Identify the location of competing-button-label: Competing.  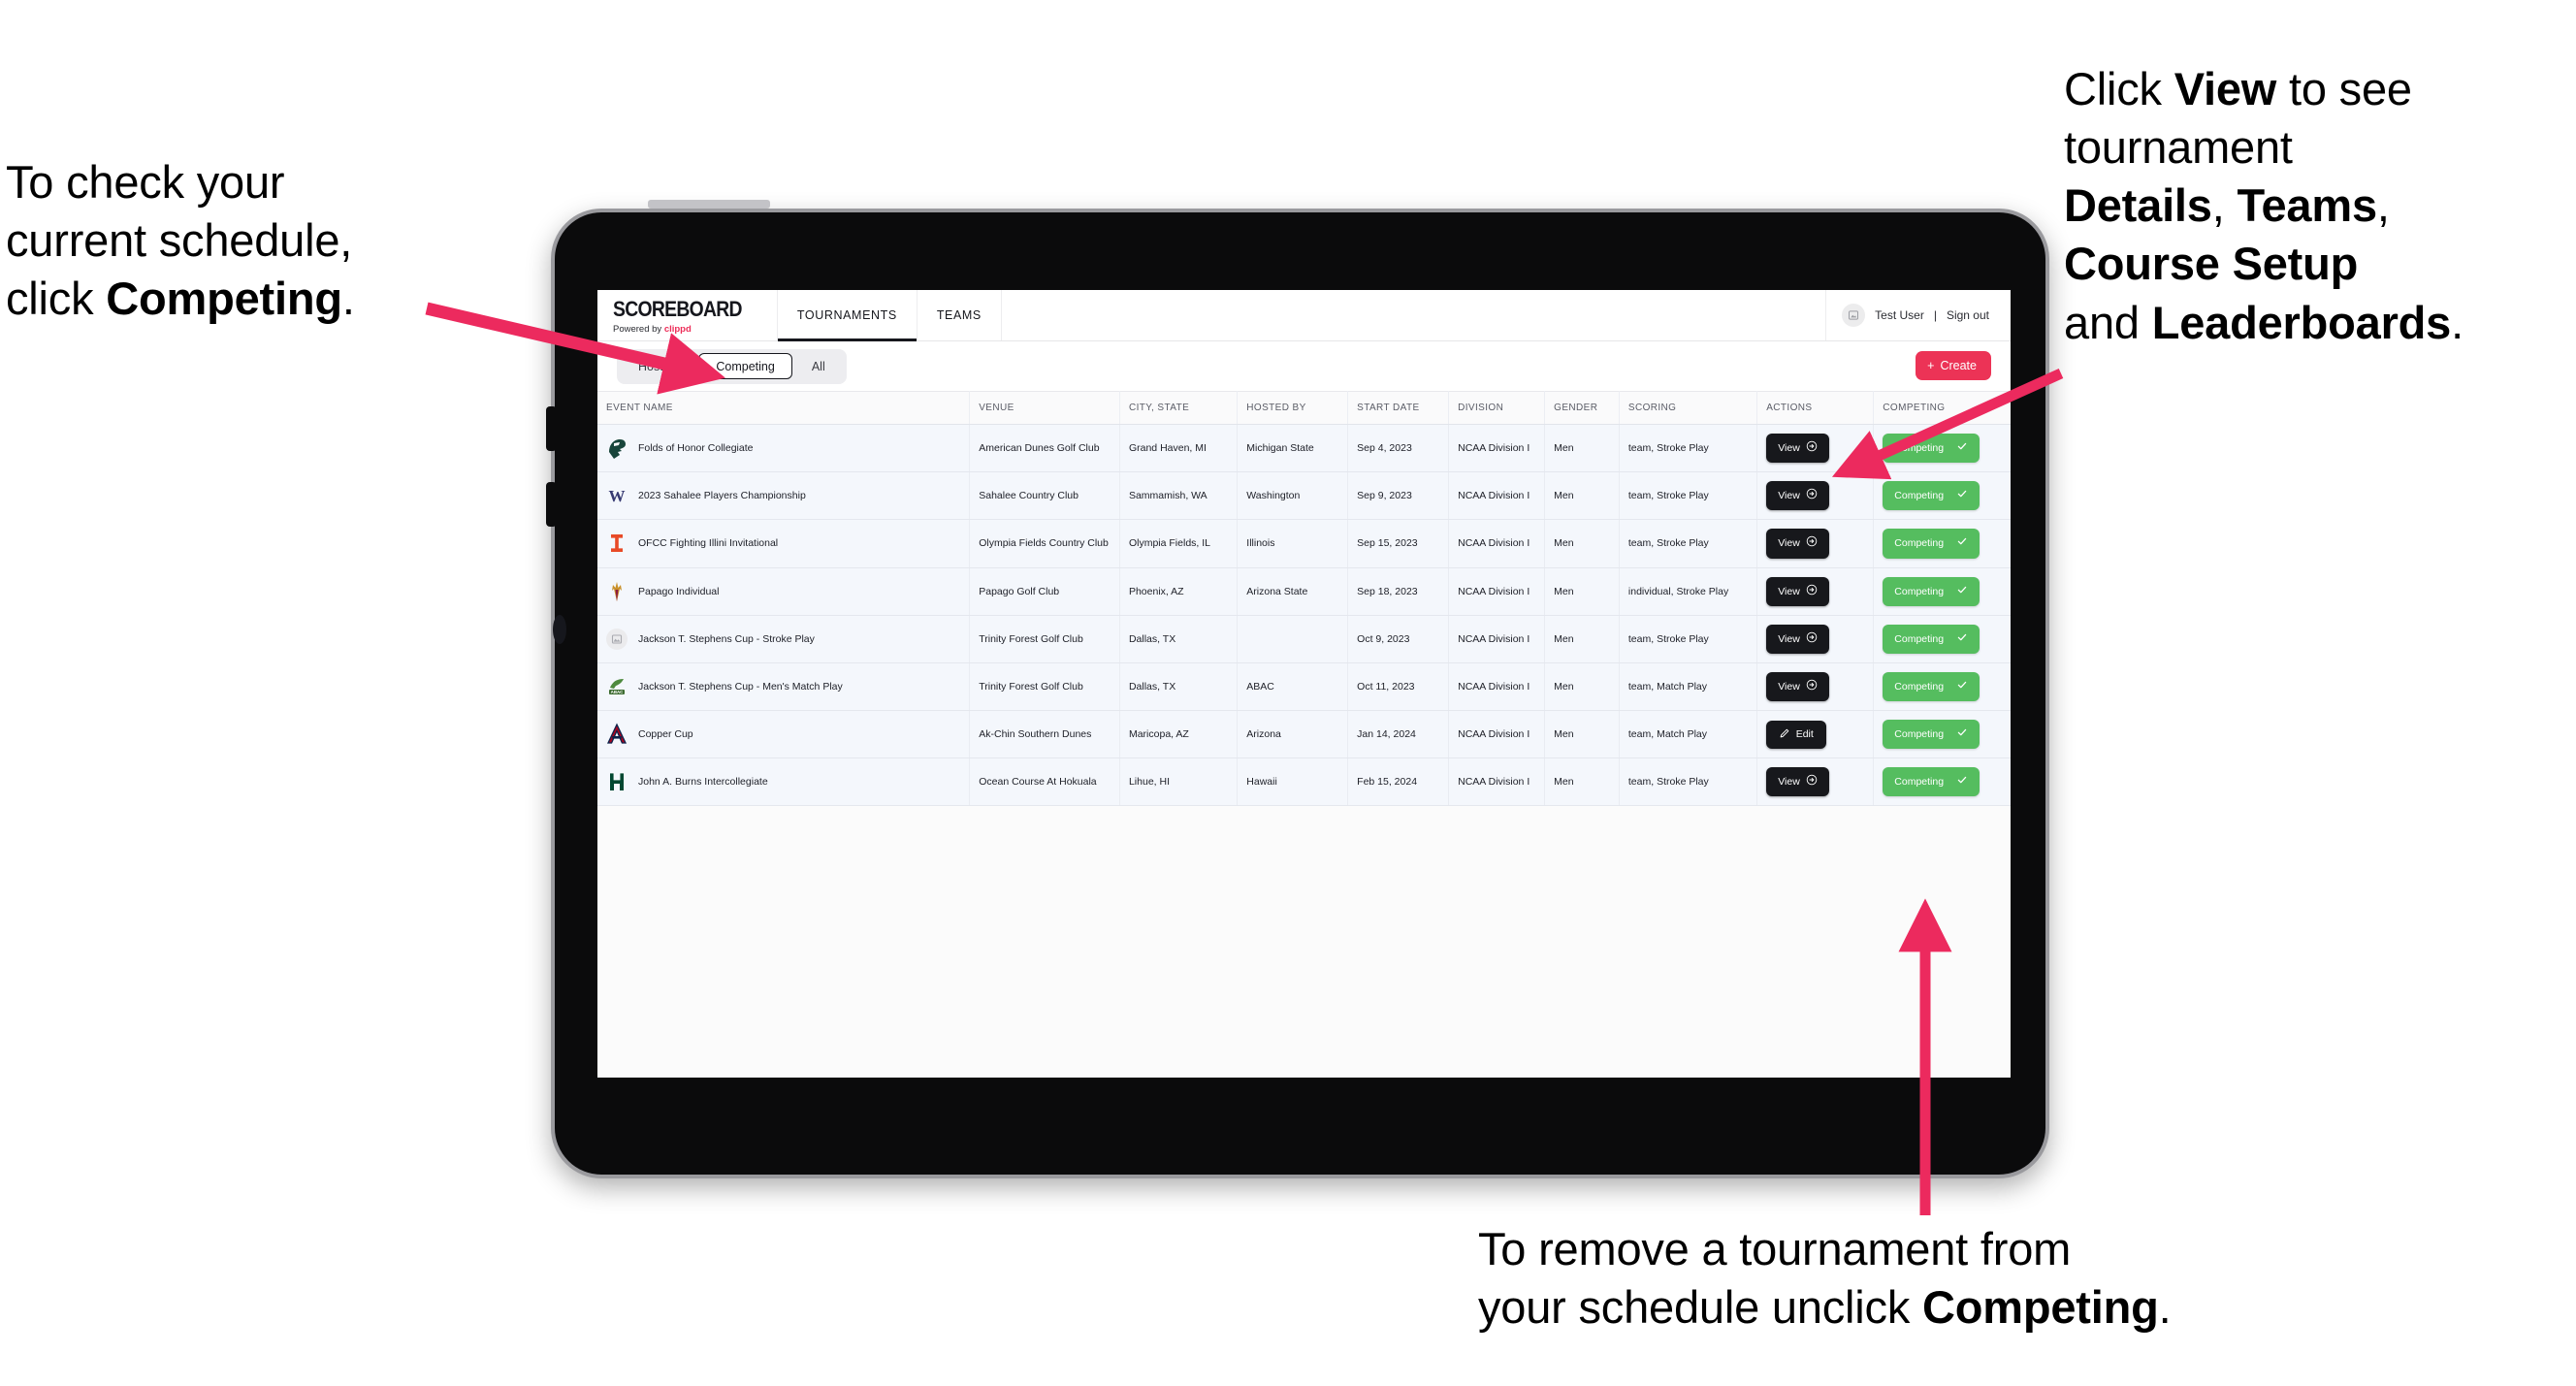
(1919, 686).